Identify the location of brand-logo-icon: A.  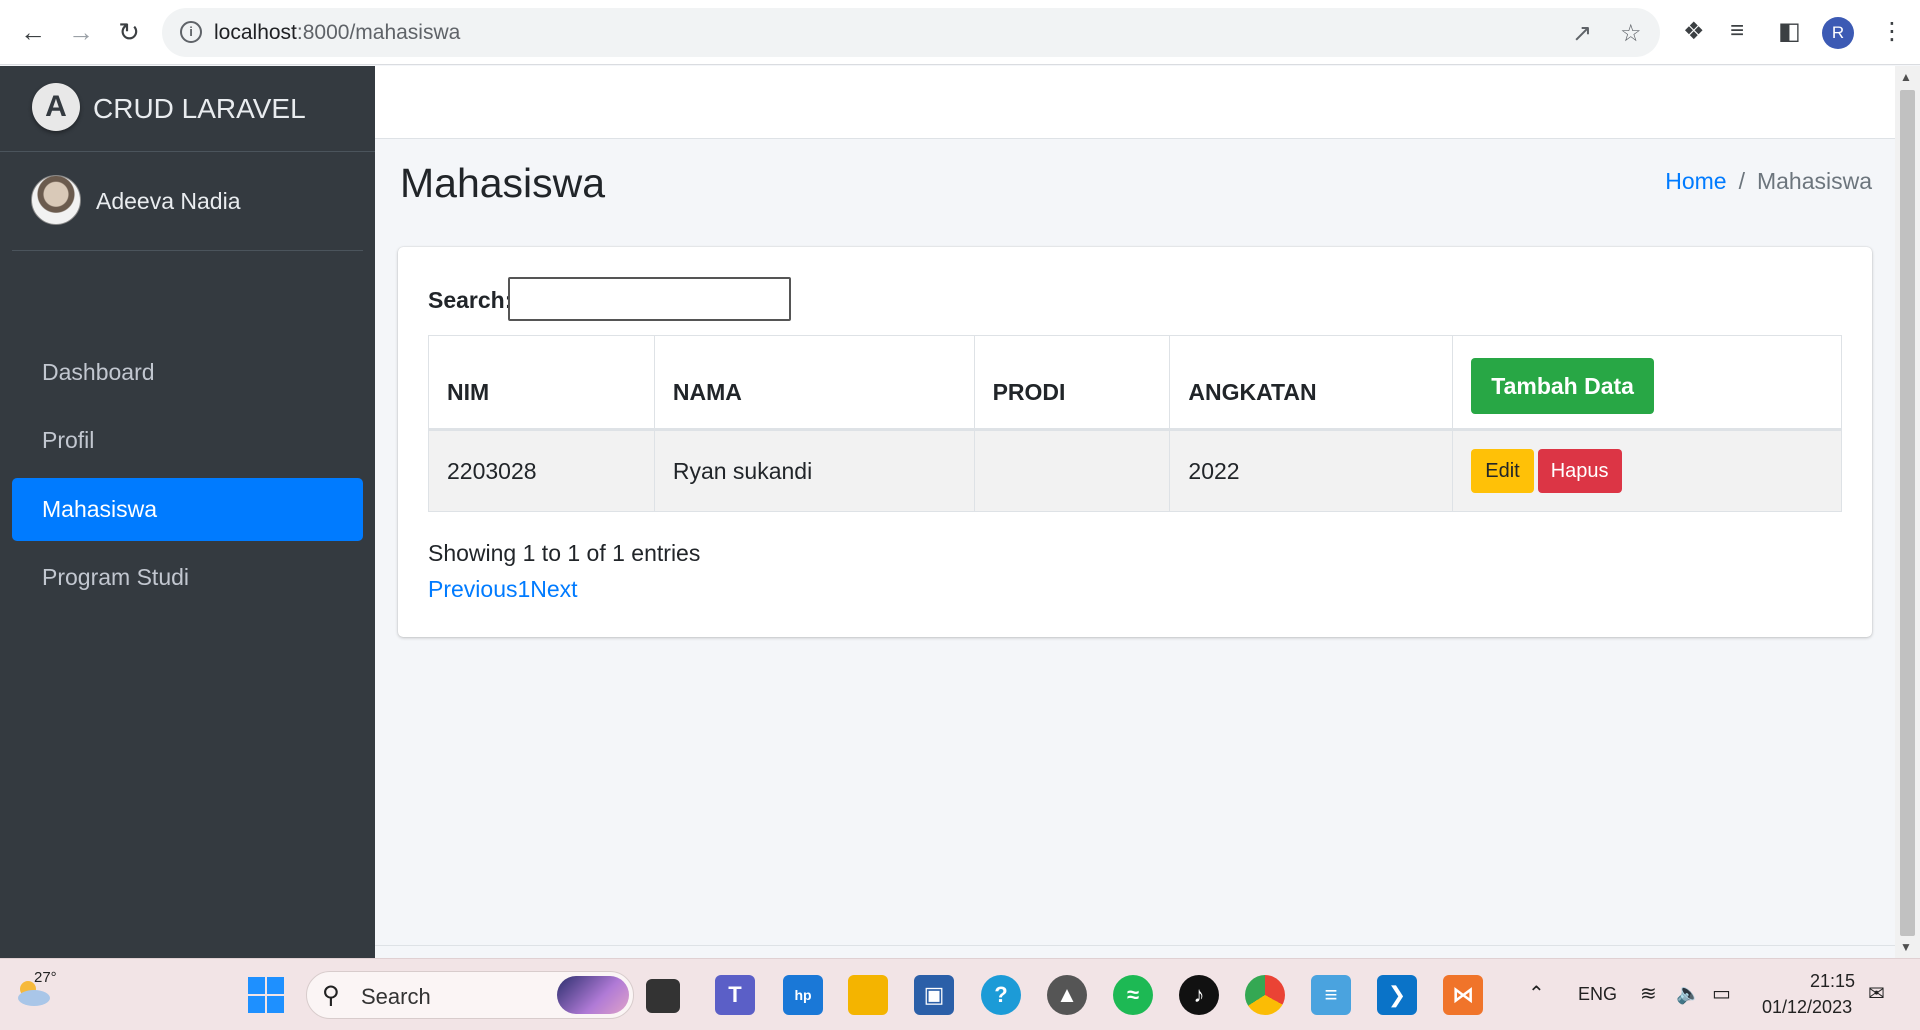
(56, 107).